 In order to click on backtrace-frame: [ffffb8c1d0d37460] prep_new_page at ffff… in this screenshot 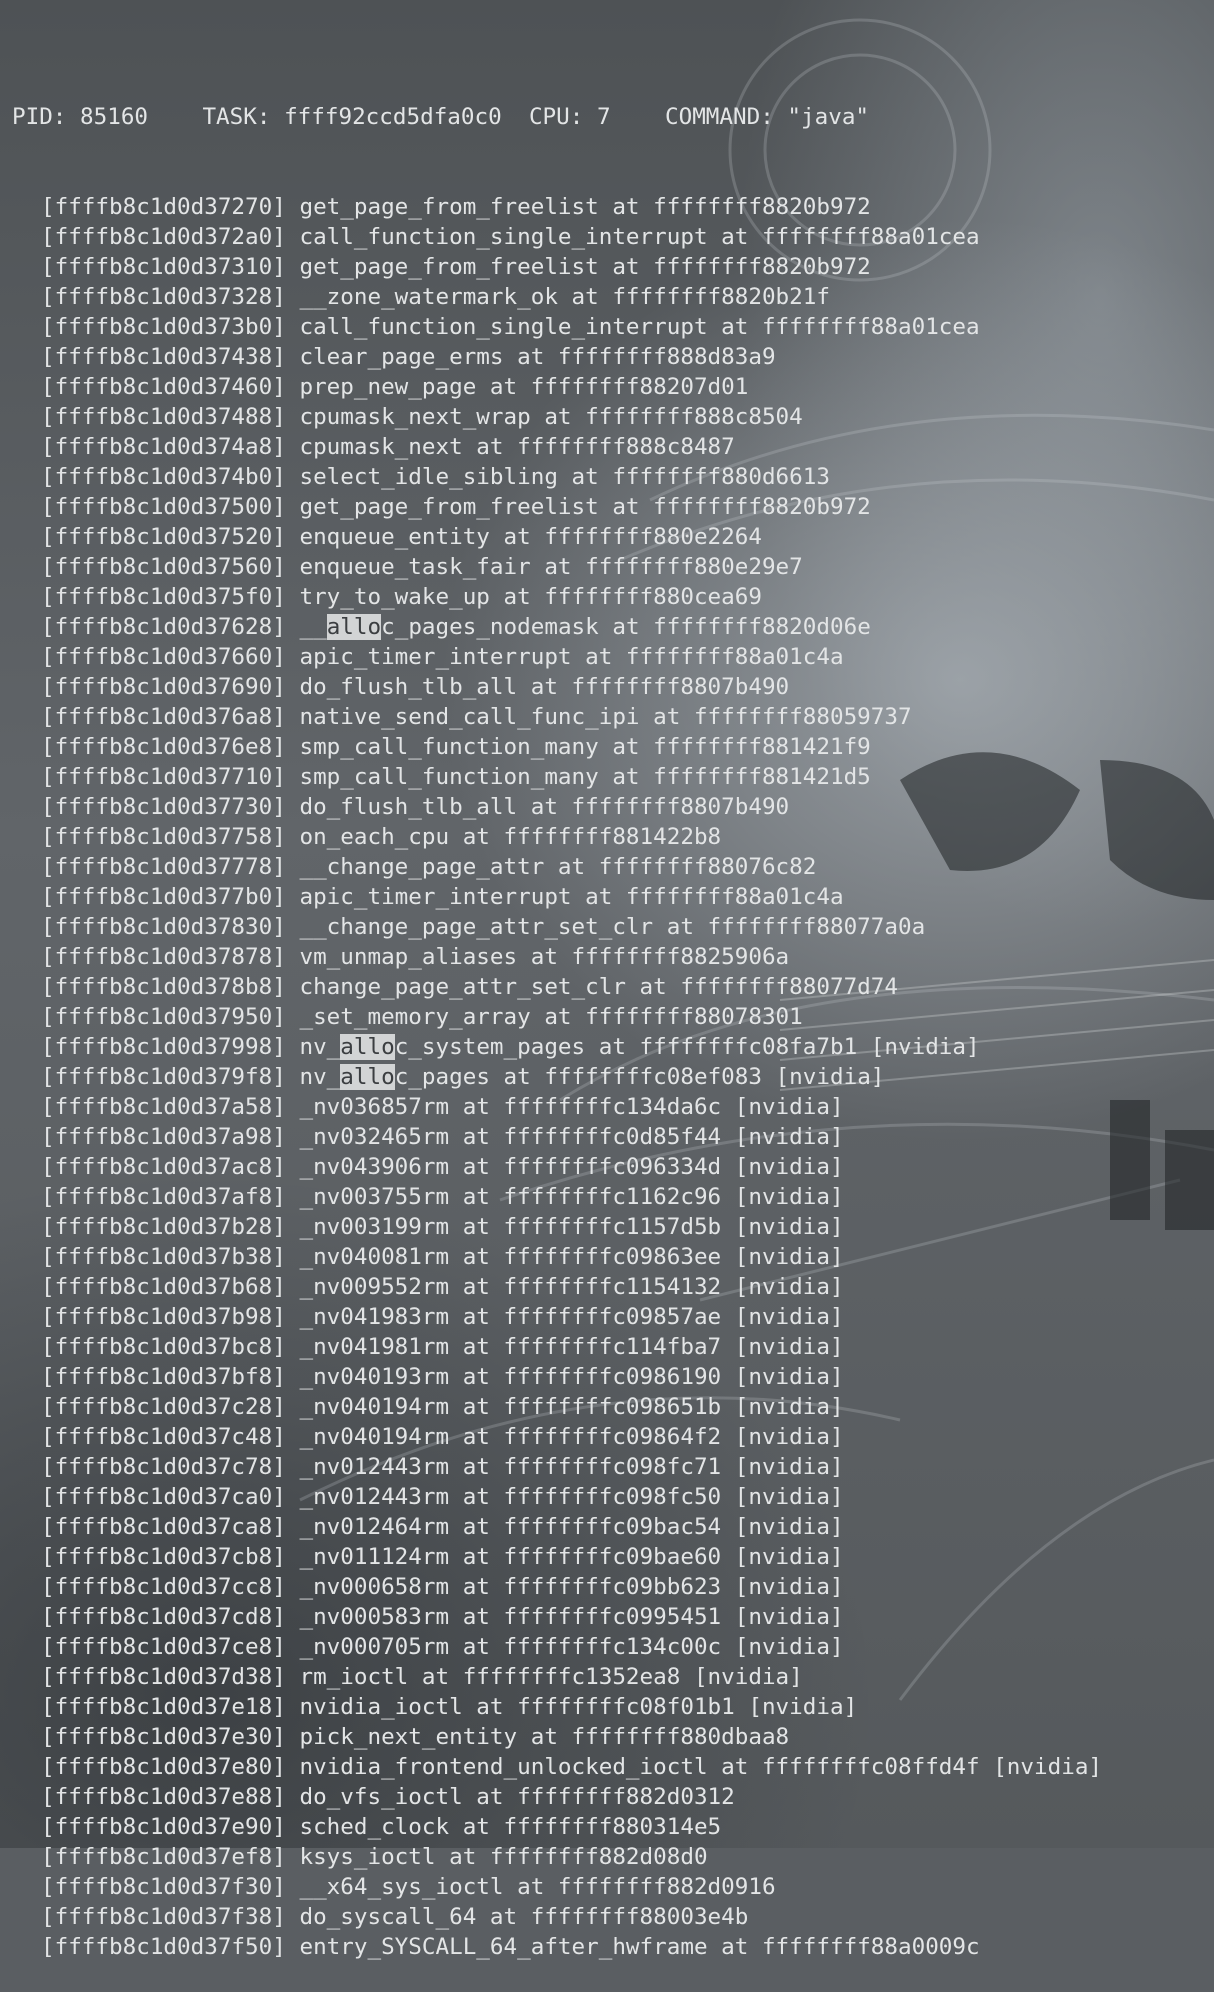, I will do `click(613, 387)`.